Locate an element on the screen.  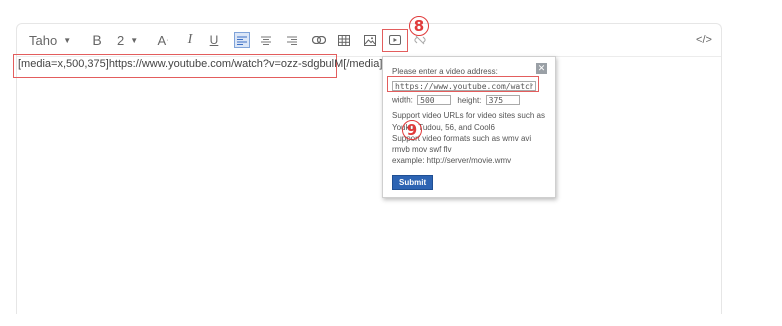
font-color-button: A · is located at coordinates (163, 40).